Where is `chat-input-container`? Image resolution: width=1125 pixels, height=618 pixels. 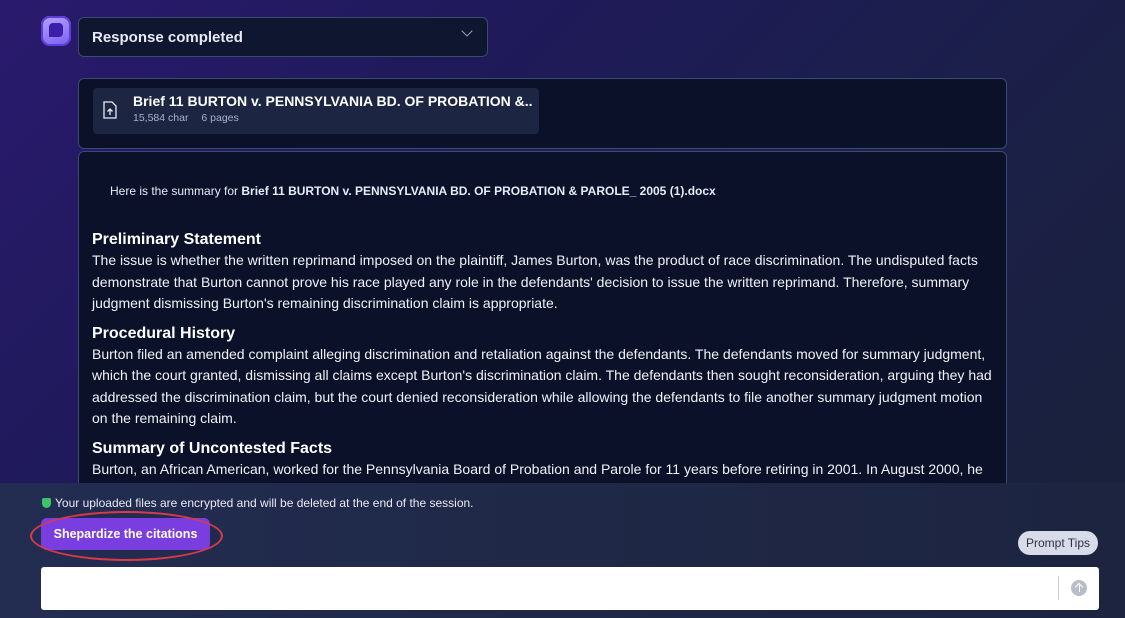
chat-input-container is located at coordinates (570, 588).